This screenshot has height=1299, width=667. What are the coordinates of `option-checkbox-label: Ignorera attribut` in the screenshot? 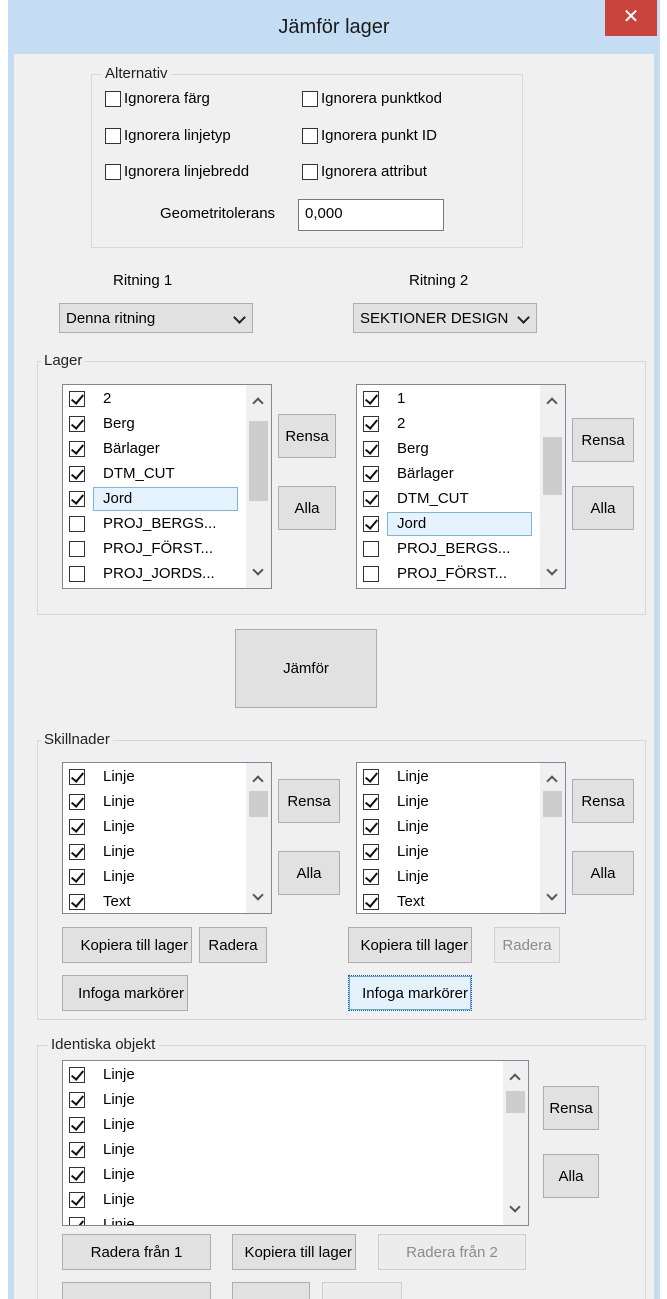 It's located at (374, 172).